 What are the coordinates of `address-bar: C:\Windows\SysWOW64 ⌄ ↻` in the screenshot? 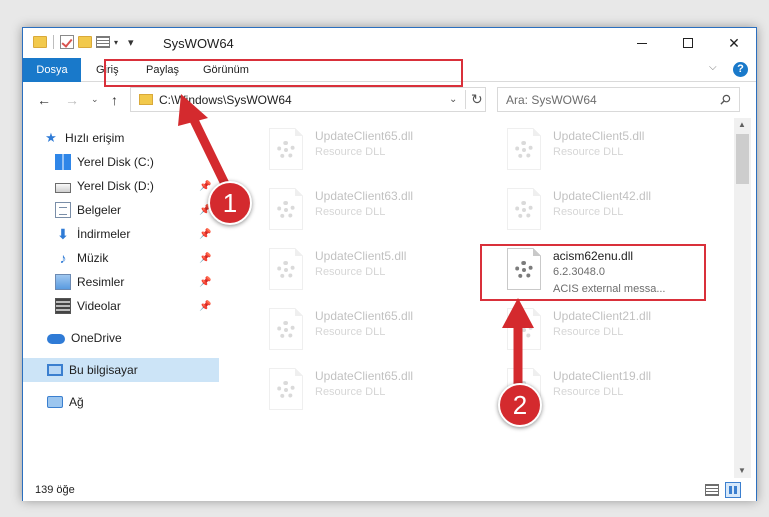 It's located at (308, 99).